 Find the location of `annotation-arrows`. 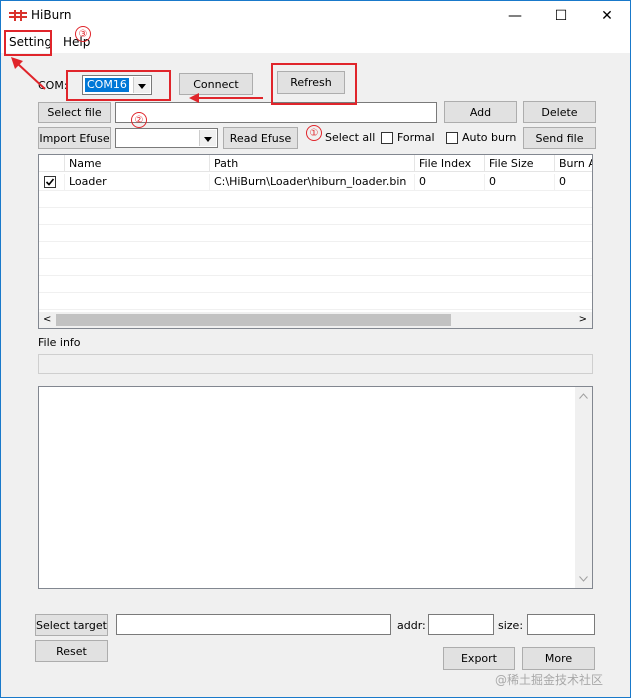

annotation-arrows is located at coordinates (137, 80).